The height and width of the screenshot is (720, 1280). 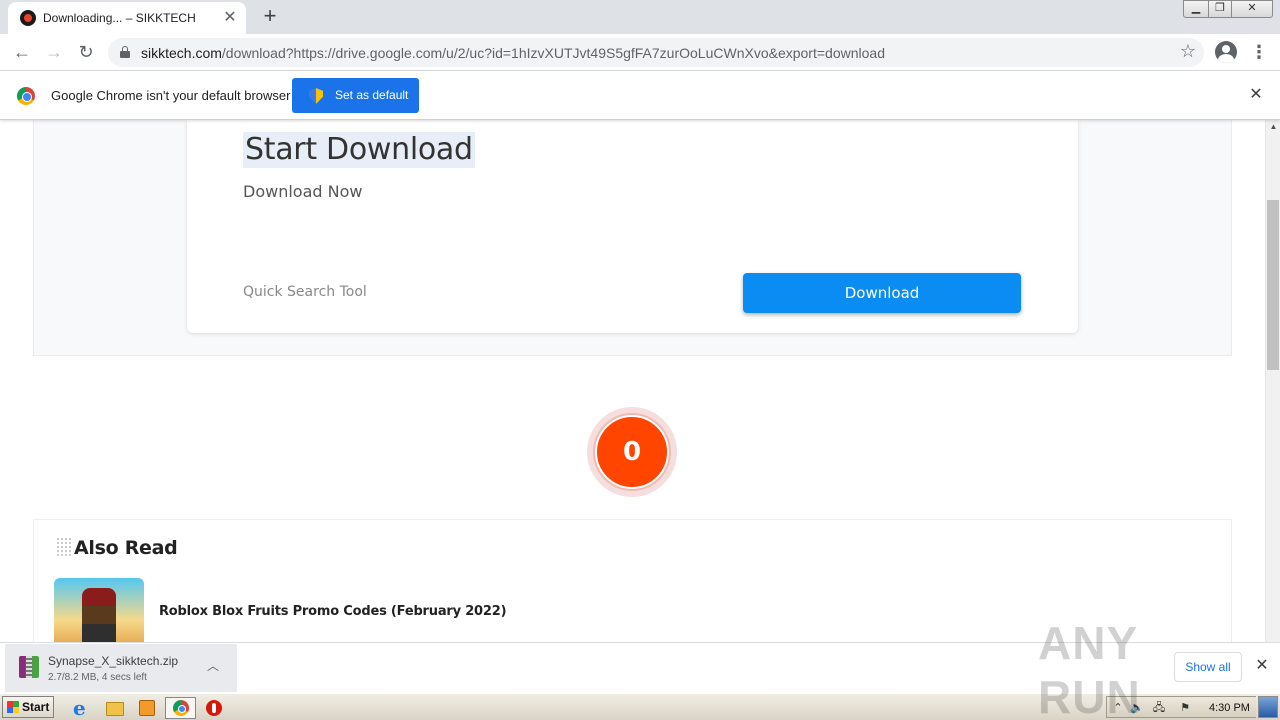 What do you see at coordinates (1220, 9) in the screenshot?
I see `window-restore-button: ❐` at bounding box center [1220, 9].